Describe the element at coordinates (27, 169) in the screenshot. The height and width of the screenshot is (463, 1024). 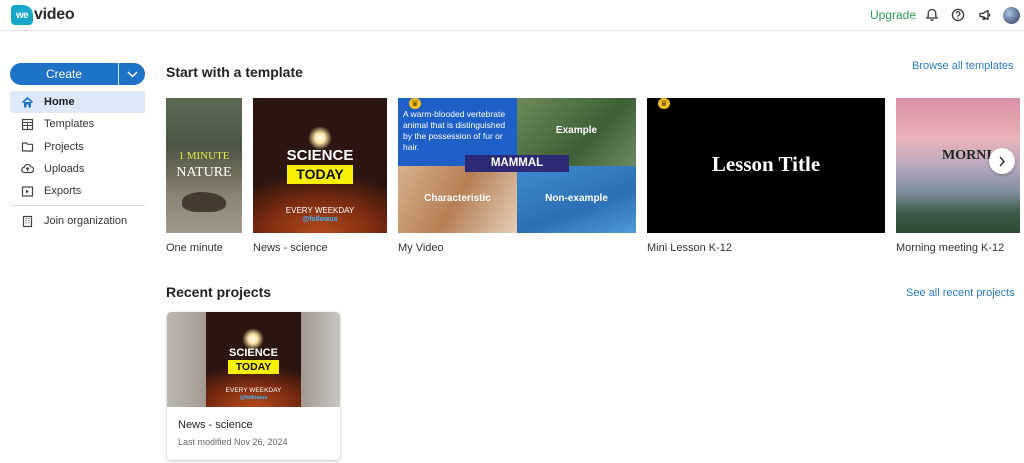
I see `cloud-upload-icon` at that location.